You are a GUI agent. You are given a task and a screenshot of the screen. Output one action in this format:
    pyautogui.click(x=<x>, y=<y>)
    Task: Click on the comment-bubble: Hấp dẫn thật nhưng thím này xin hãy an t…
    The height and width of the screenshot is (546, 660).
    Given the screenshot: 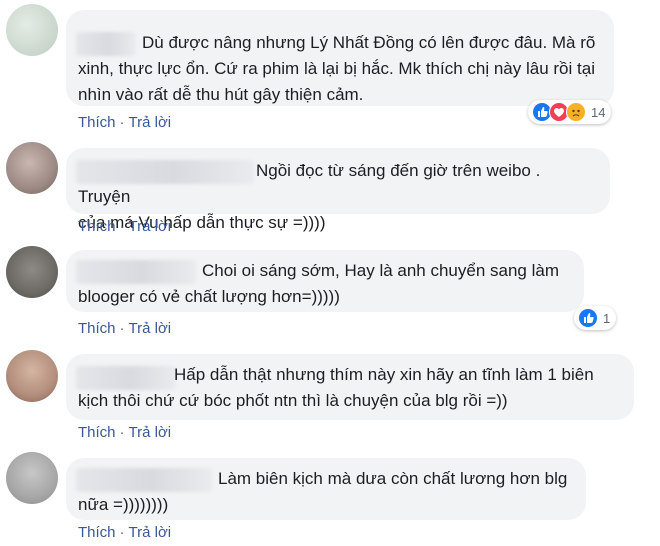 What is the action you would take?
    pyautogui.click(x=350, y=387)
    